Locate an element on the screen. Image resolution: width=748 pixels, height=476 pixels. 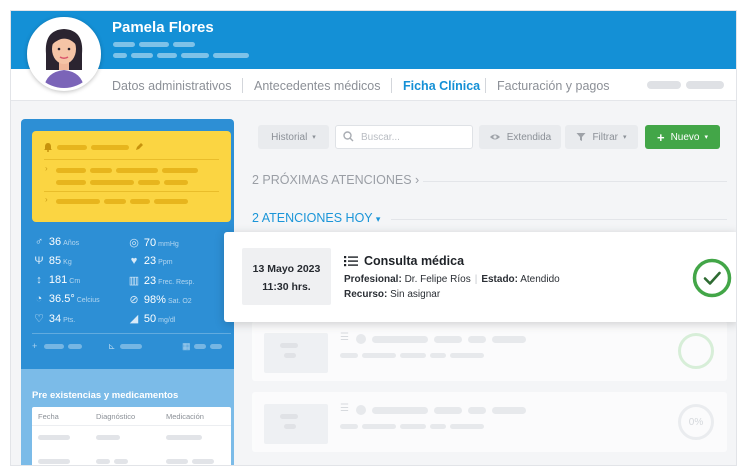
placeholder-dot is located at coordinates (361, 339).